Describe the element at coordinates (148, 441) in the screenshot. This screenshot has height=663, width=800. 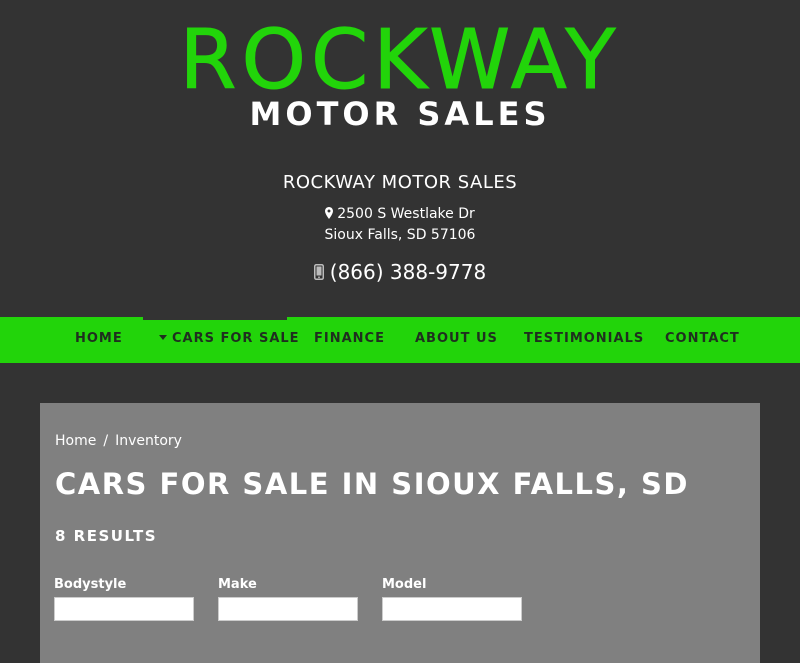
I see `breadcrumb-inventory: Inventory` at that location.